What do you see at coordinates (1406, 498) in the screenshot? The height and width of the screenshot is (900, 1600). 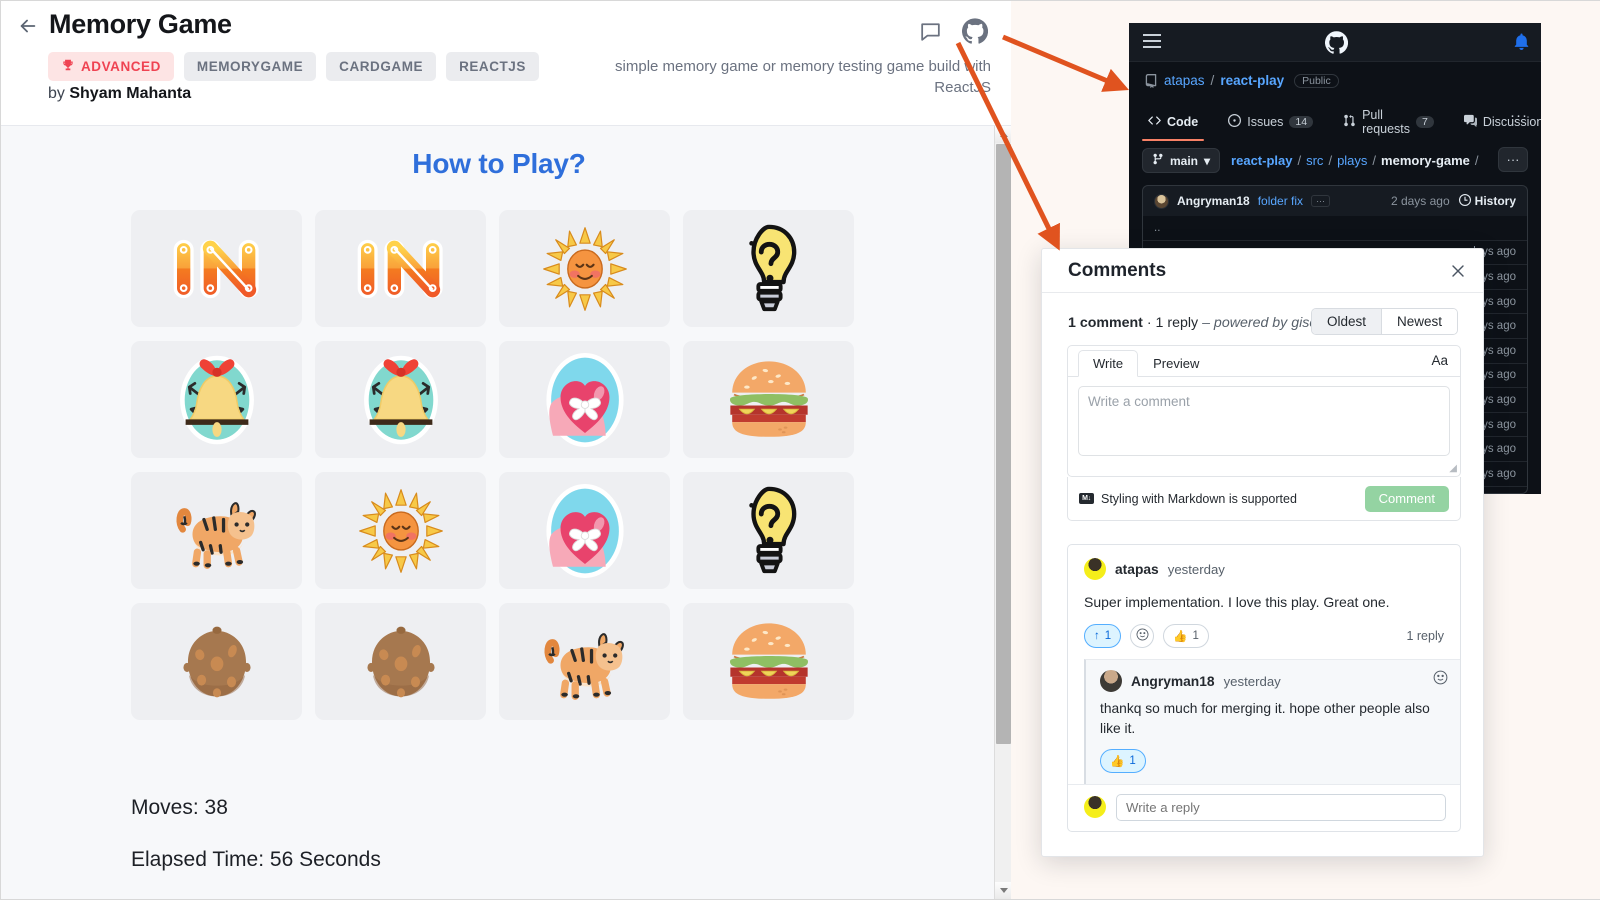 I see `submit-comment-button: Comment` at bounding box center [1406, 498].